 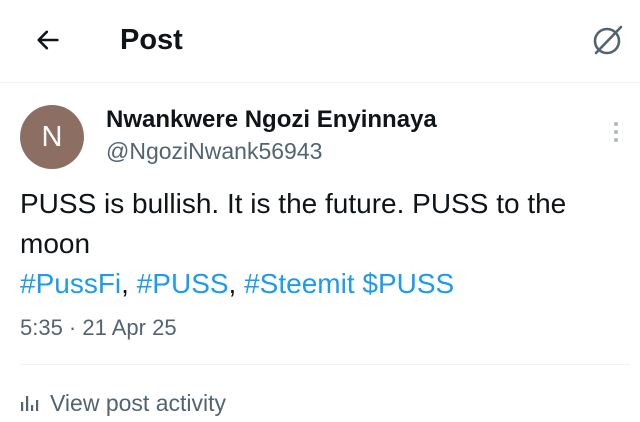 I want to click on hashtag-link: #PussFi, so click(x=70, y=283).